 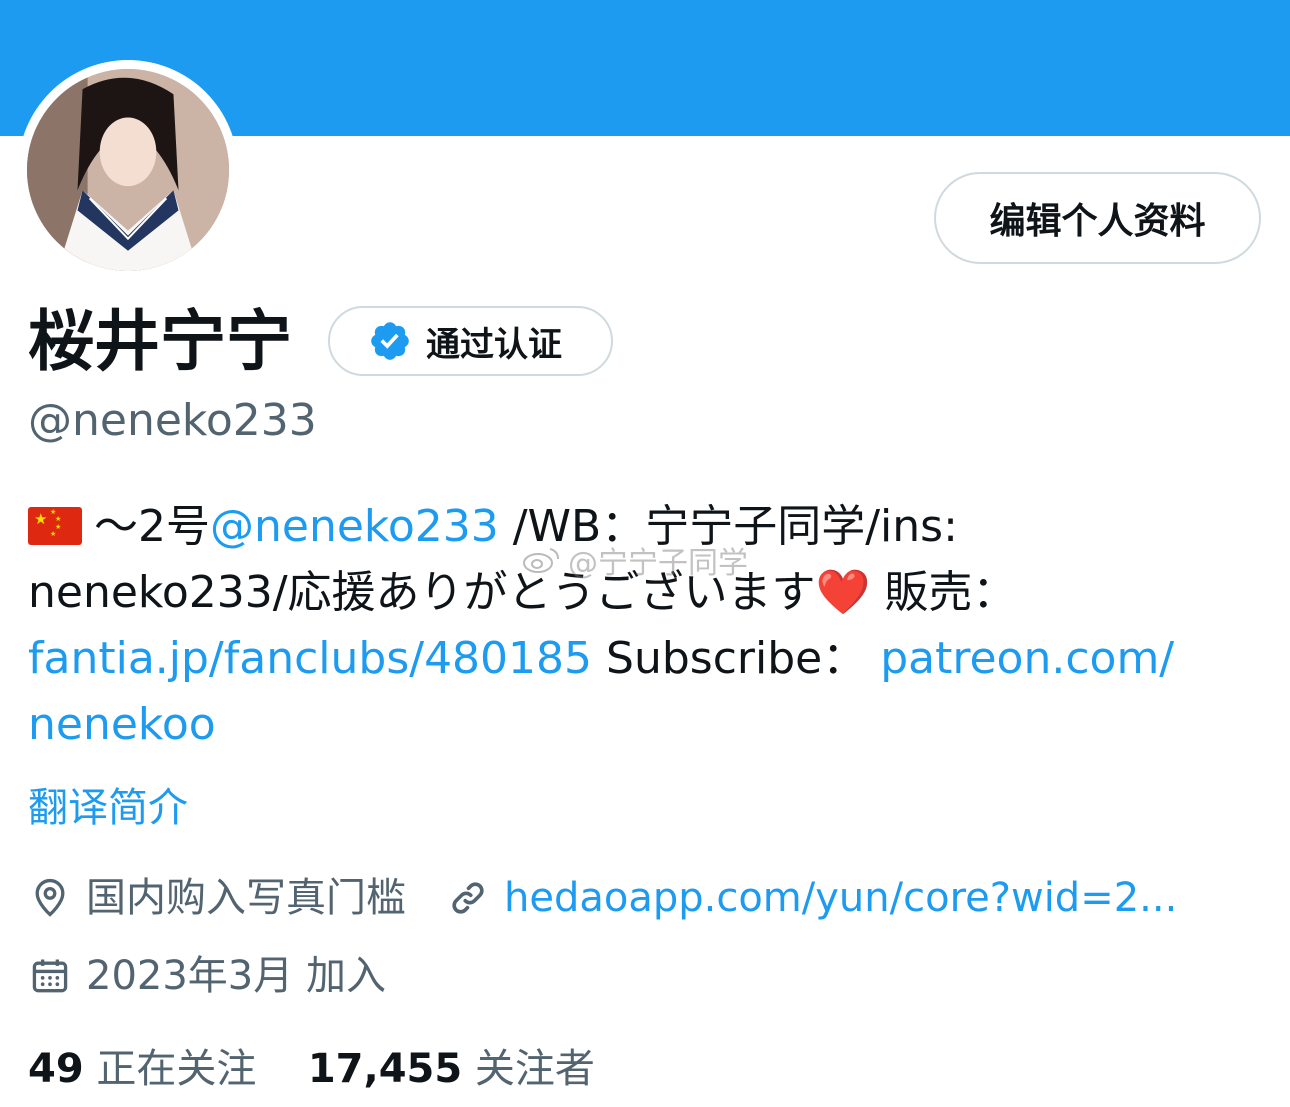 I want to click on bio-mention-link: @neneko233, so click(x=354, y=526).